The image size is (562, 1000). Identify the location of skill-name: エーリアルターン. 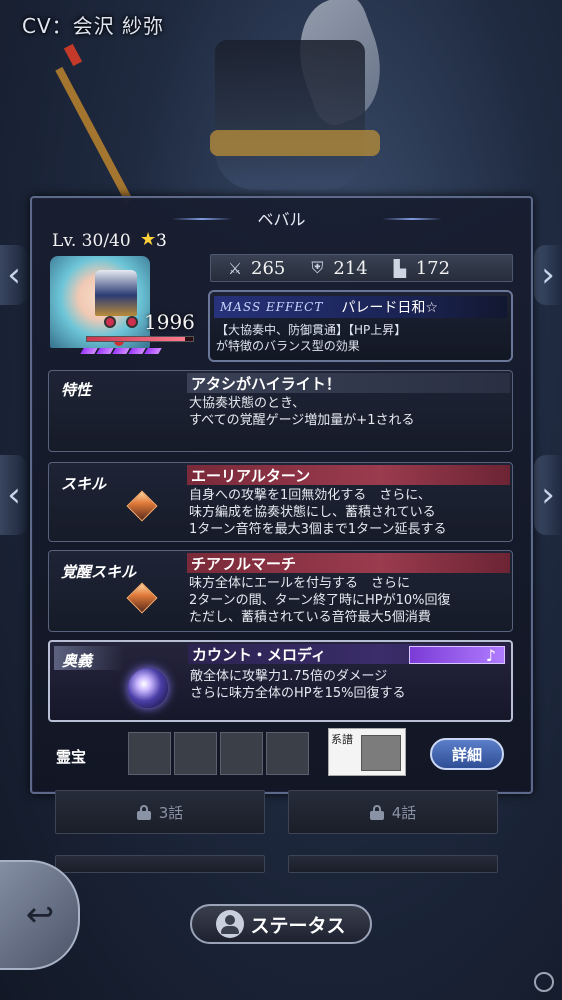
(348, 475).